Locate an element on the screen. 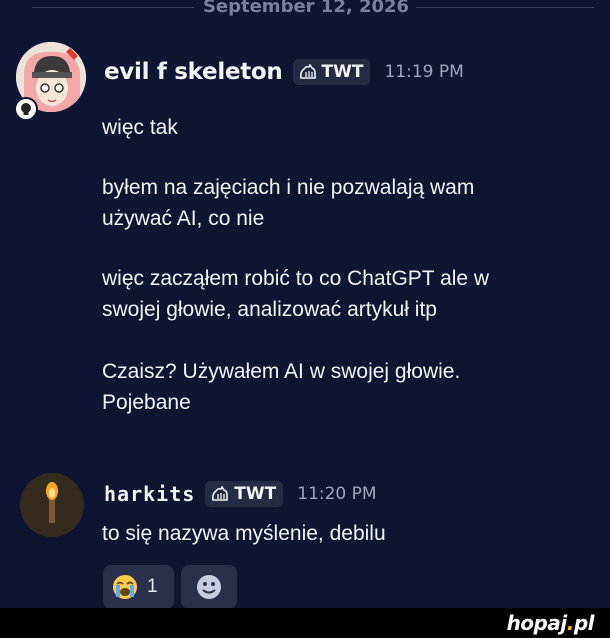 The height and width of the screenshot is (638, 610). torch-avatar-icon is located at coordinates (52, 505).